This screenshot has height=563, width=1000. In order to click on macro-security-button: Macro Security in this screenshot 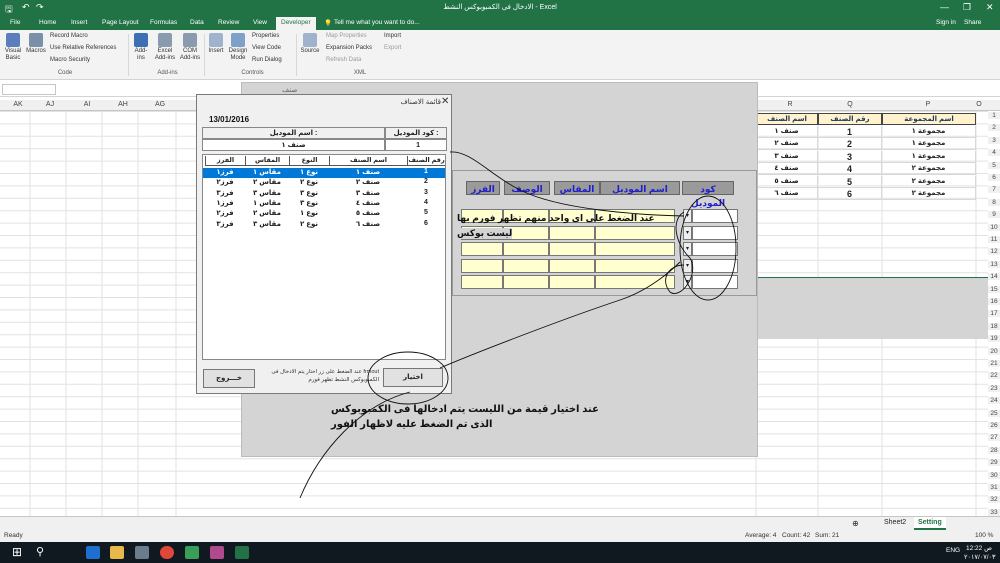, I will do `click(70, 60)`.